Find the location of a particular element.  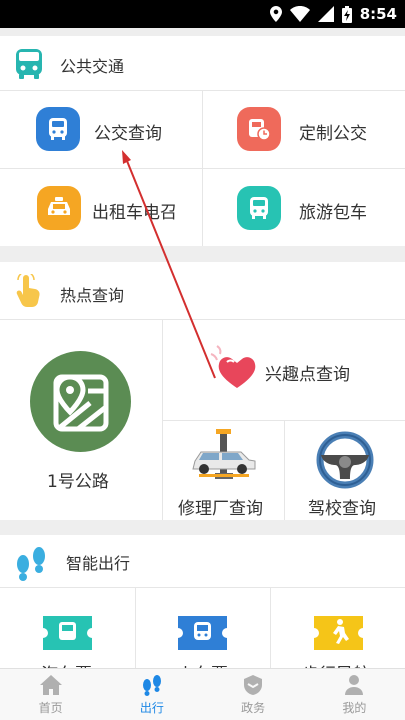

tile-taxi: 出租车电召 is located at coordinates (101, 207).